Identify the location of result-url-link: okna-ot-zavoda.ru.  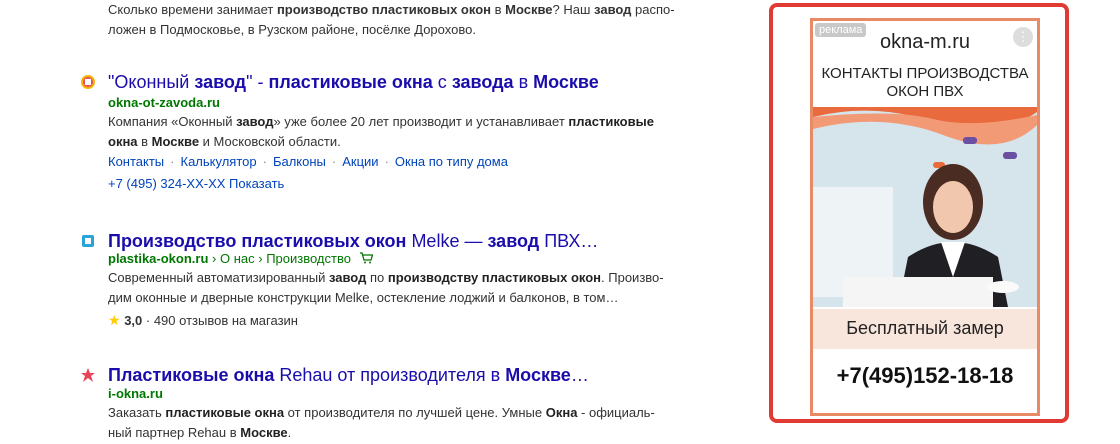
(164, 103).